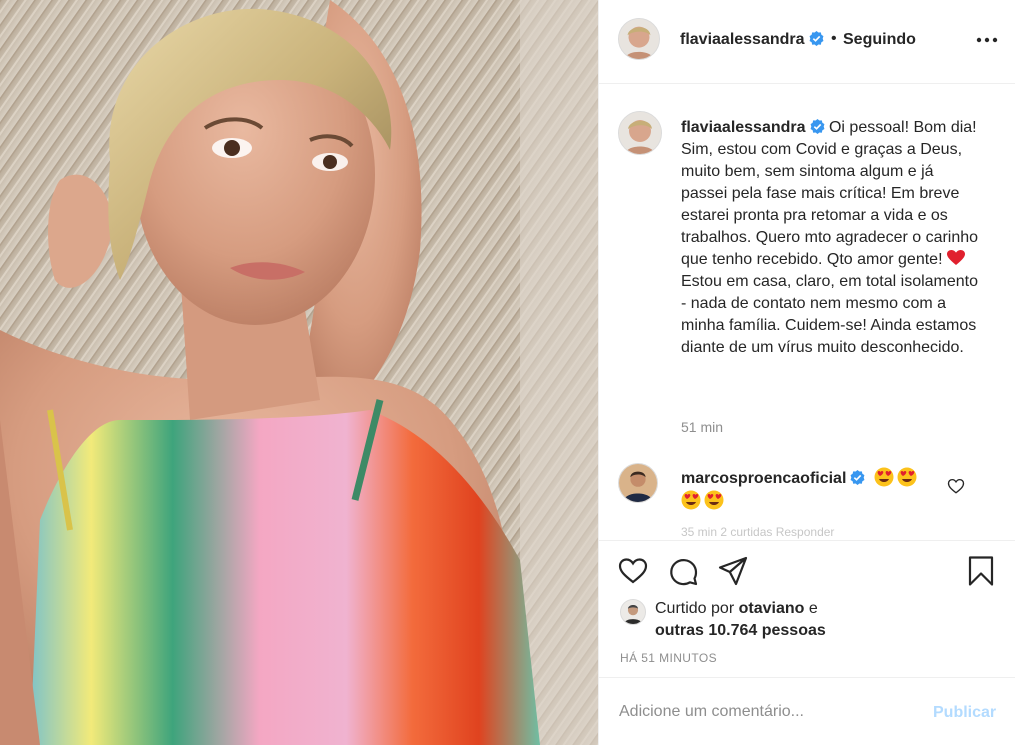 The image size is (1015, 745). What do you see at coordinates (772, 608) in the screenshot?
I see `liked-by-user: otaviano` at bounding box center [772, 608].